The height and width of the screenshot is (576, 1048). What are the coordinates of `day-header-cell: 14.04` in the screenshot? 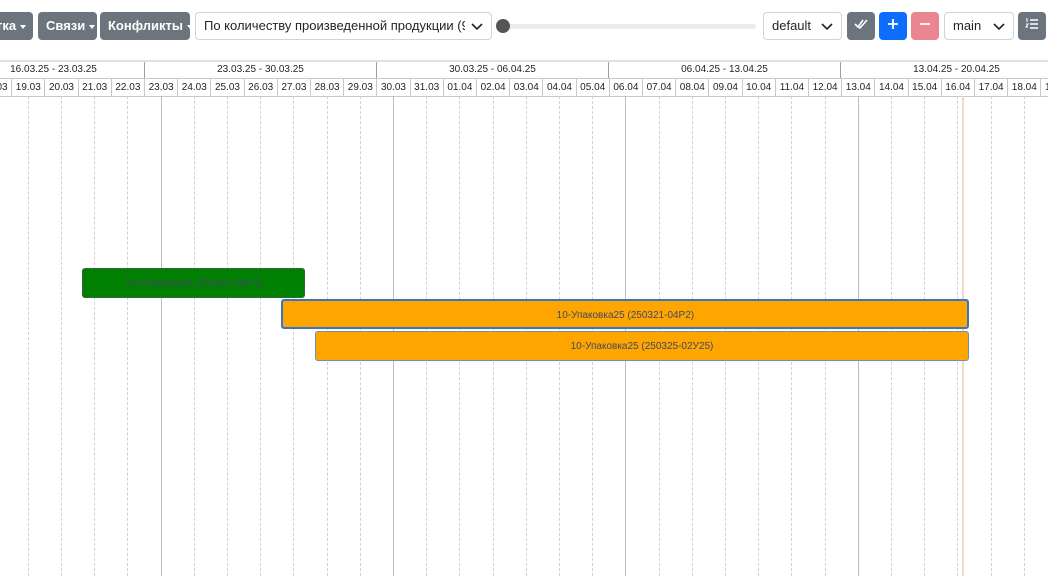 It's located at (890, 87).